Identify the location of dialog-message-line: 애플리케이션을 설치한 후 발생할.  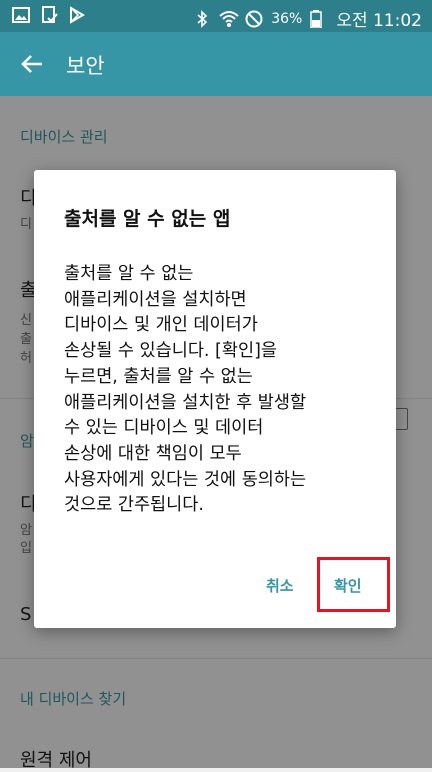
(185, 402).